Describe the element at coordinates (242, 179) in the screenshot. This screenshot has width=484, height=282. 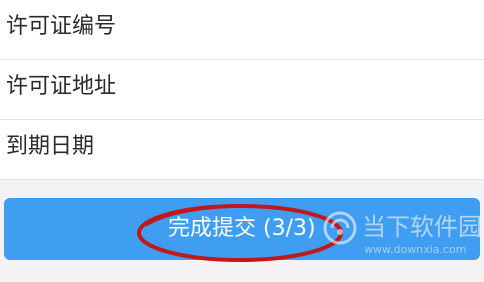
I see `divider` at that location.